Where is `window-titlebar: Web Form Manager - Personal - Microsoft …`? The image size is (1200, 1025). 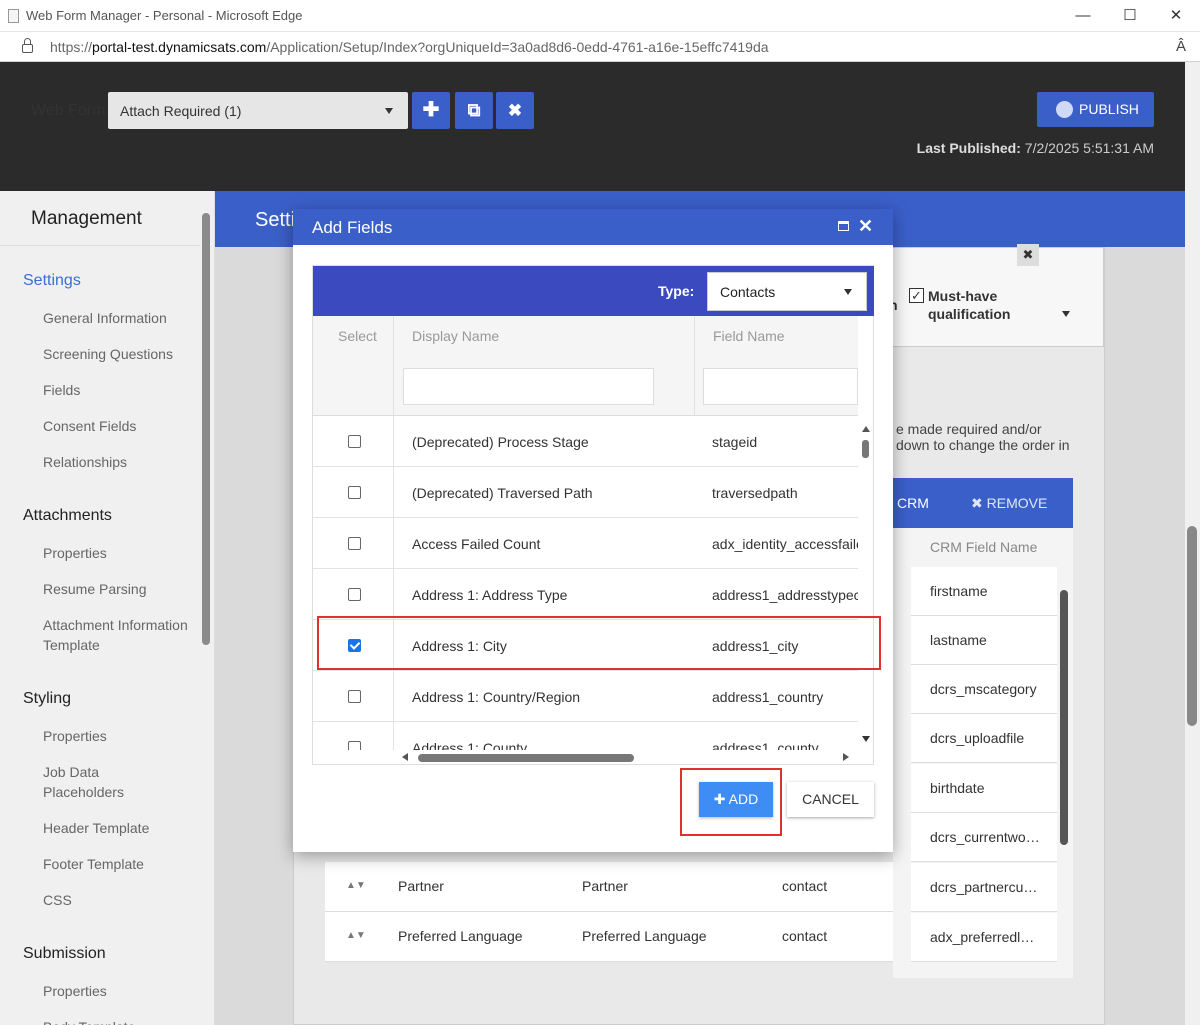 window-titlebar: Web Form Manager - Personal - Microsoft … is located at coordinates (600, 16).